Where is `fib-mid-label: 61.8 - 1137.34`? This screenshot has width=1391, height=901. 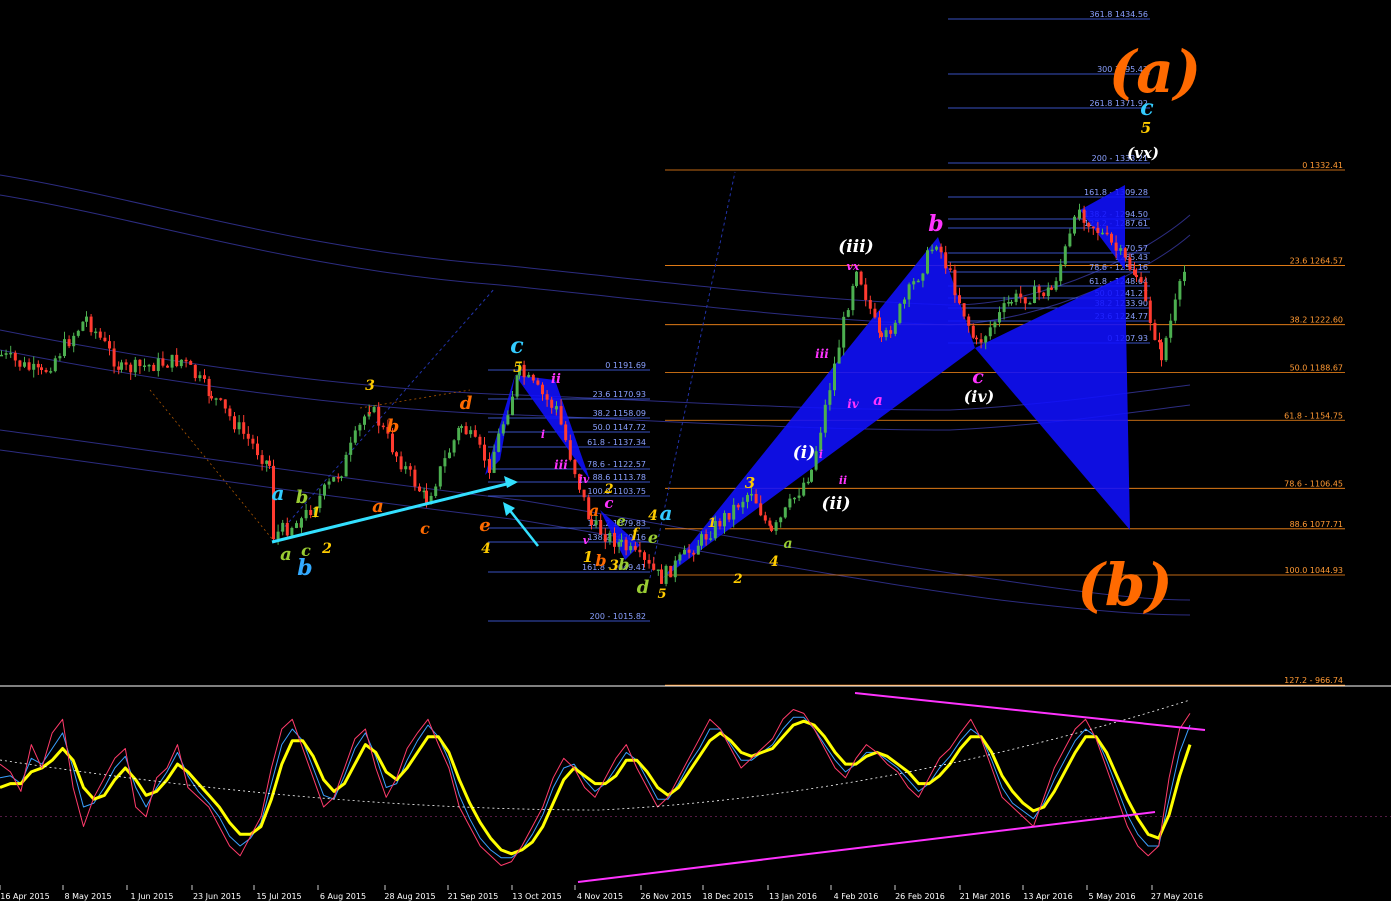 fib-mid-label: 61.8 - 1137.34 is located at coordinates (616, 442).